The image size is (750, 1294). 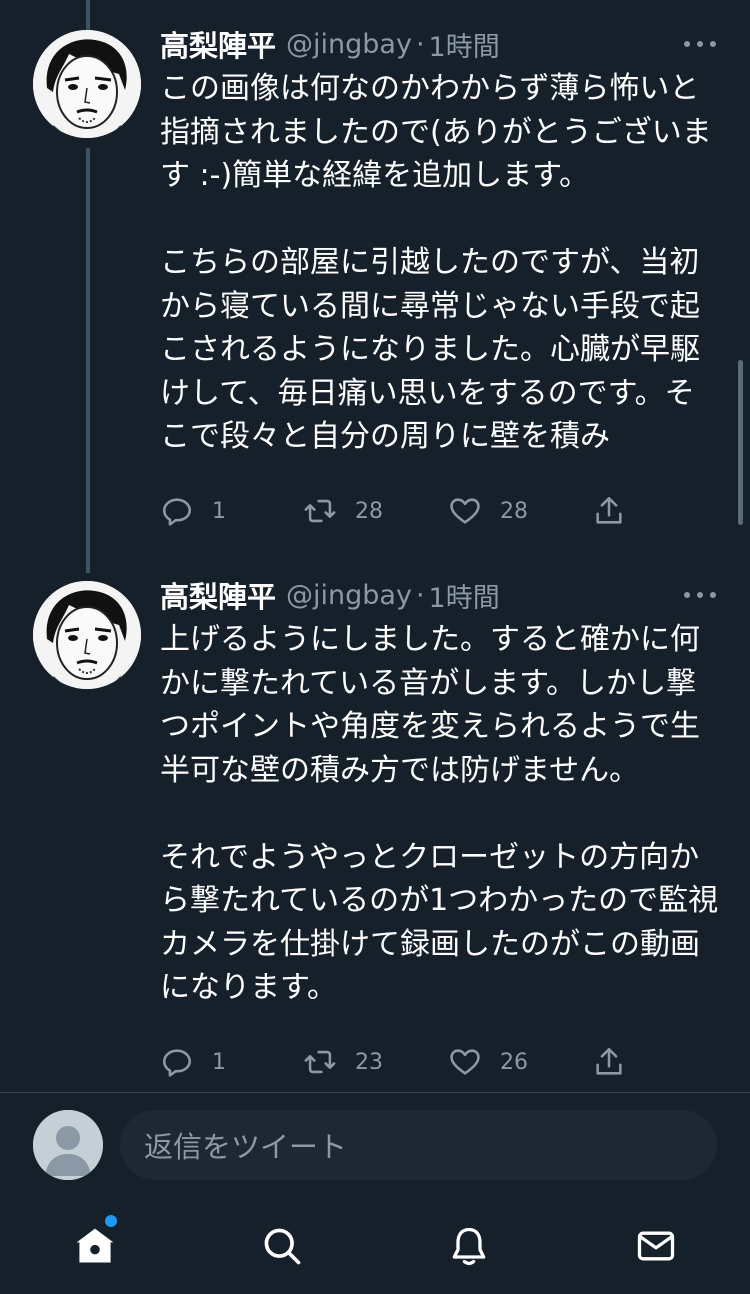 I want to click on scrollbar, so click(x=740, y=442).